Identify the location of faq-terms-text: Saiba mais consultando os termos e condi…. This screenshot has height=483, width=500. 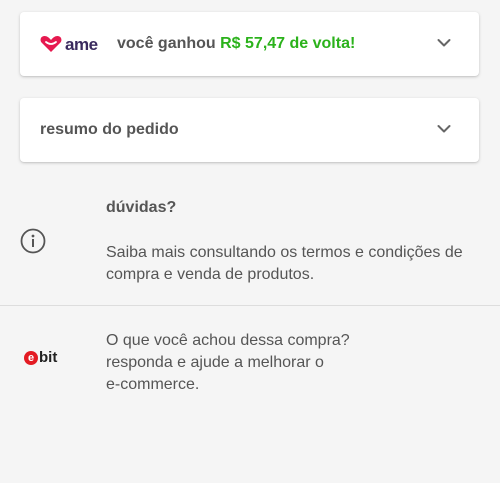
(291, 264).